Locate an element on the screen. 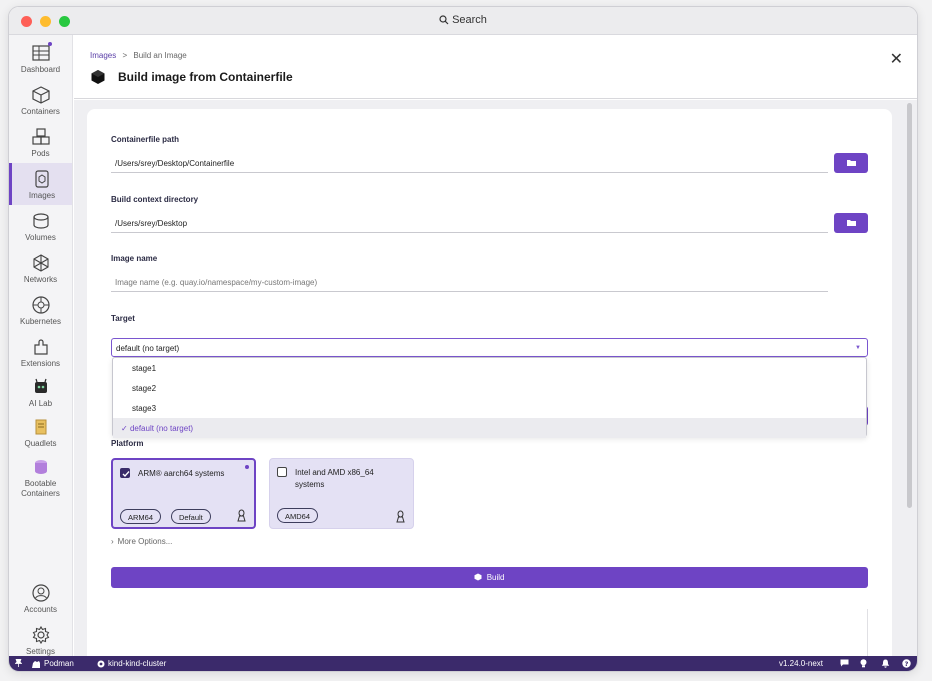 The height and width of the screenshot is (681, 932). cluster-label: kind-kind-cluster is located at coordinates (137, 663).